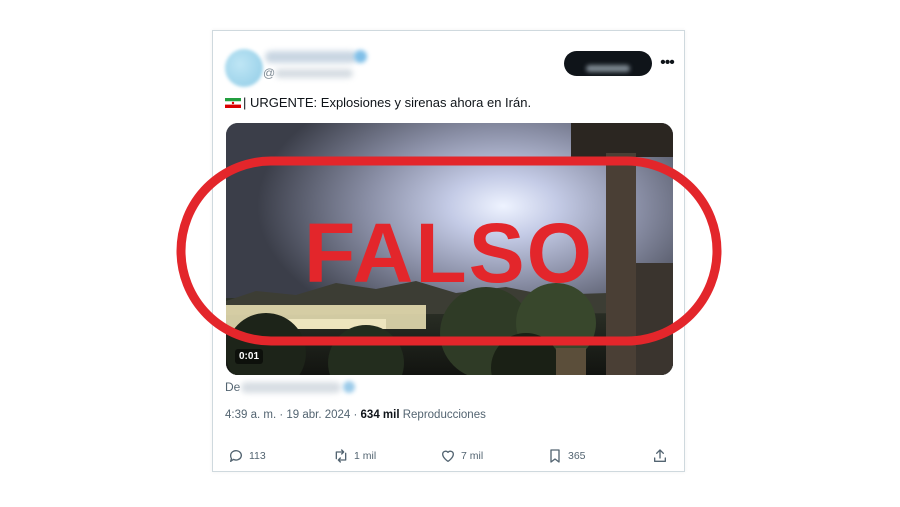  What do you see at coordinates (293, 415) in the screenshot?
I see `tweet-timestamp: 4:39 a. m. · 19 abr. 2024 ·` at bounding box center [293, 415].